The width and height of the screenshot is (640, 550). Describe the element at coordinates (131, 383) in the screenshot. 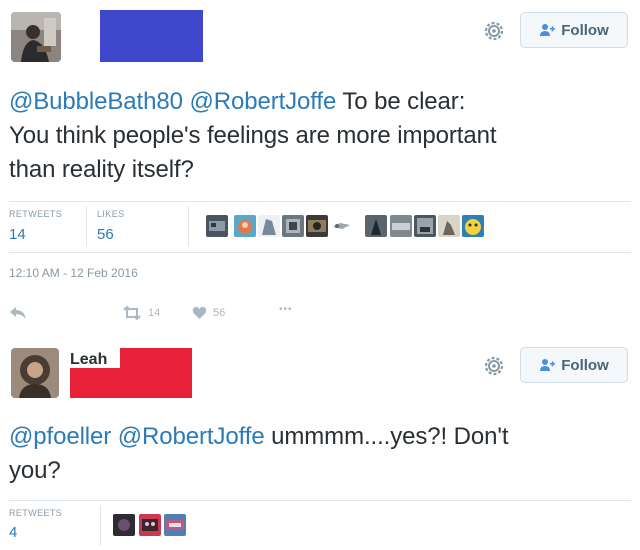

I see `redacted-handle-block` at that location.